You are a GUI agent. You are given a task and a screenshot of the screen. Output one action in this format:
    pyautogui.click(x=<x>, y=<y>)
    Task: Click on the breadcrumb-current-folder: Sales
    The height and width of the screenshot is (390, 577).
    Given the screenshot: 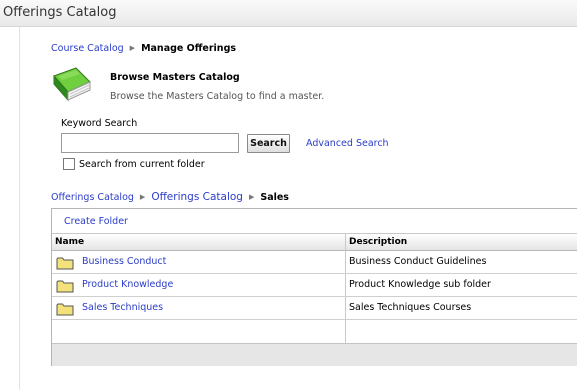 What is the action you would take?
    pyautogui.click(x=274, y=197)
    